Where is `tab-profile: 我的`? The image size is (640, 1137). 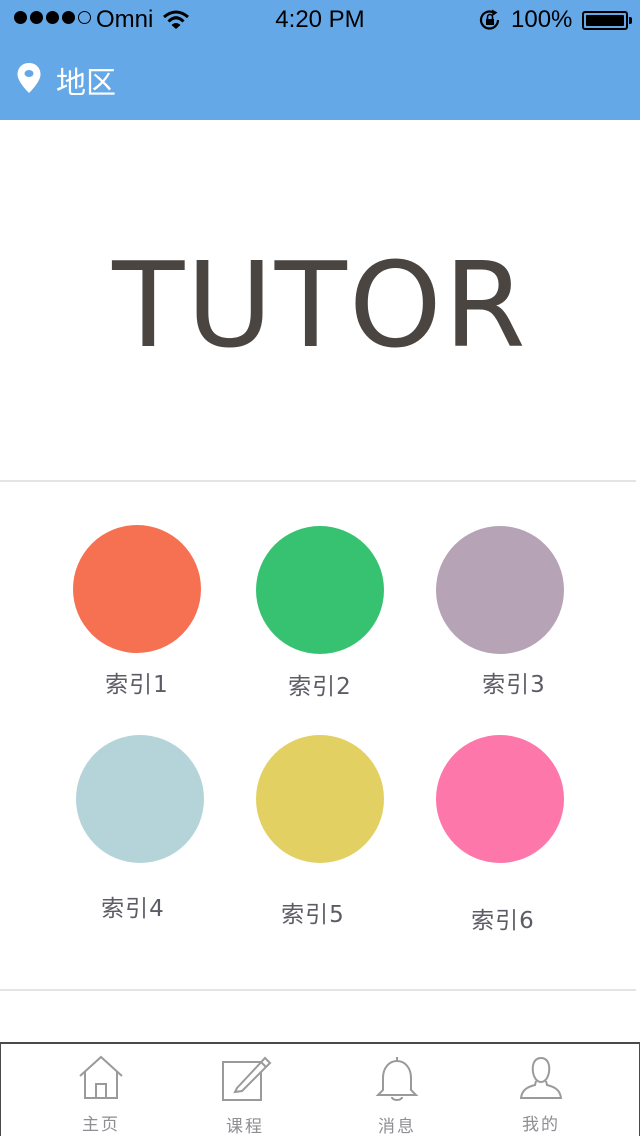 tab-profile: 我的 is located at coordinates (541, 1090).